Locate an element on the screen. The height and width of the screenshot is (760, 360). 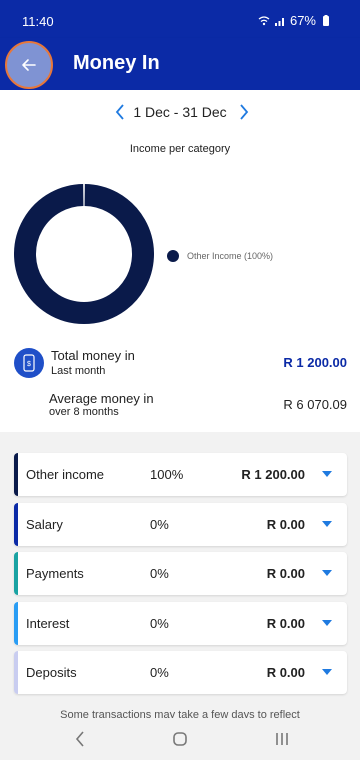
system-home-button is located at coordinates (180, 739).